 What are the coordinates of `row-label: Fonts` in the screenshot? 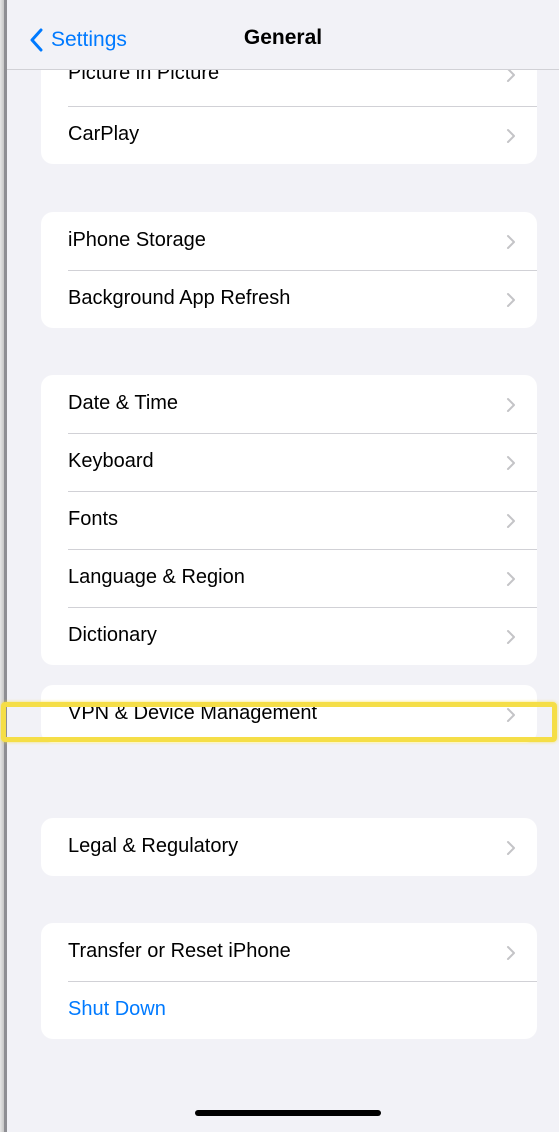 It's located at (93, 519).